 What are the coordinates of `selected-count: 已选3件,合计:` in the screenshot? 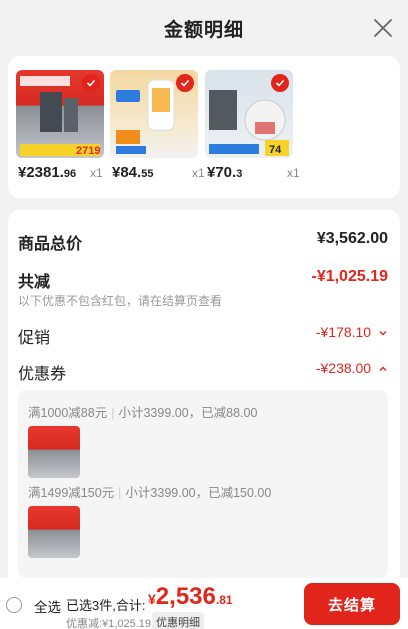 It's located at (106, 605).